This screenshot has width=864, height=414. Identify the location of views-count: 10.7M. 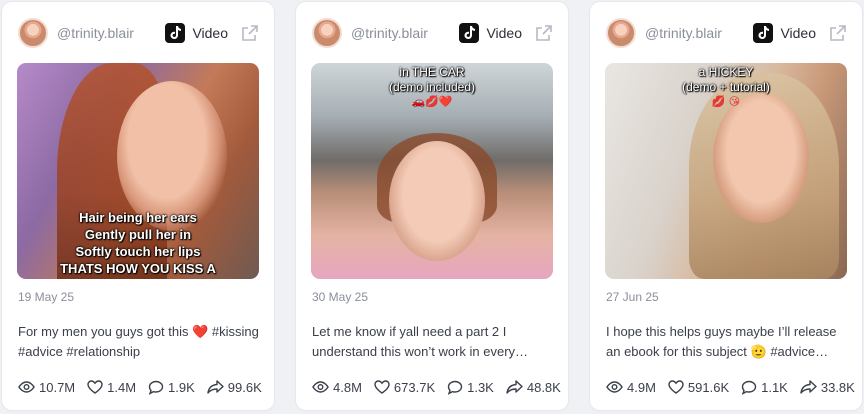
(57, 387).